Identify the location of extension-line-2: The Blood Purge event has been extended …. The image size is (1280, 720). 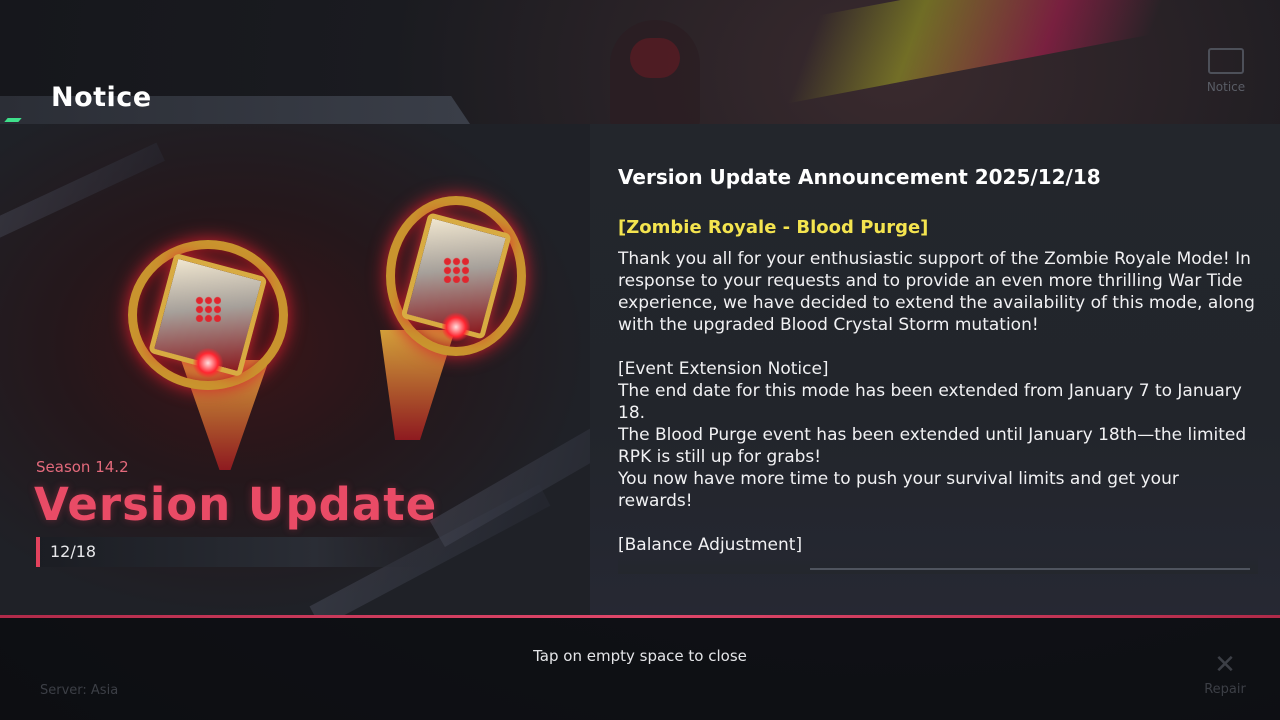
(932, 446).